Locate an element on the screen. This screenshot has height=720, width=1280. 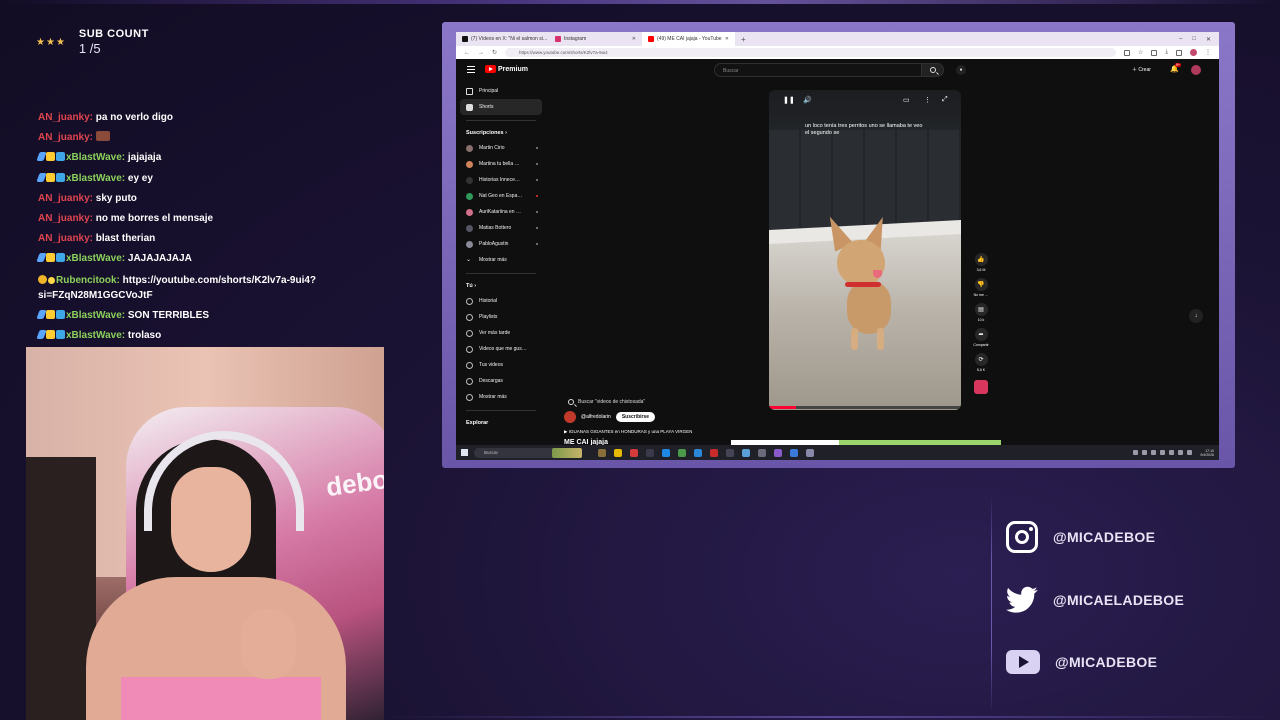
you-item: Mostrar más is located at coordinates (501, 397).